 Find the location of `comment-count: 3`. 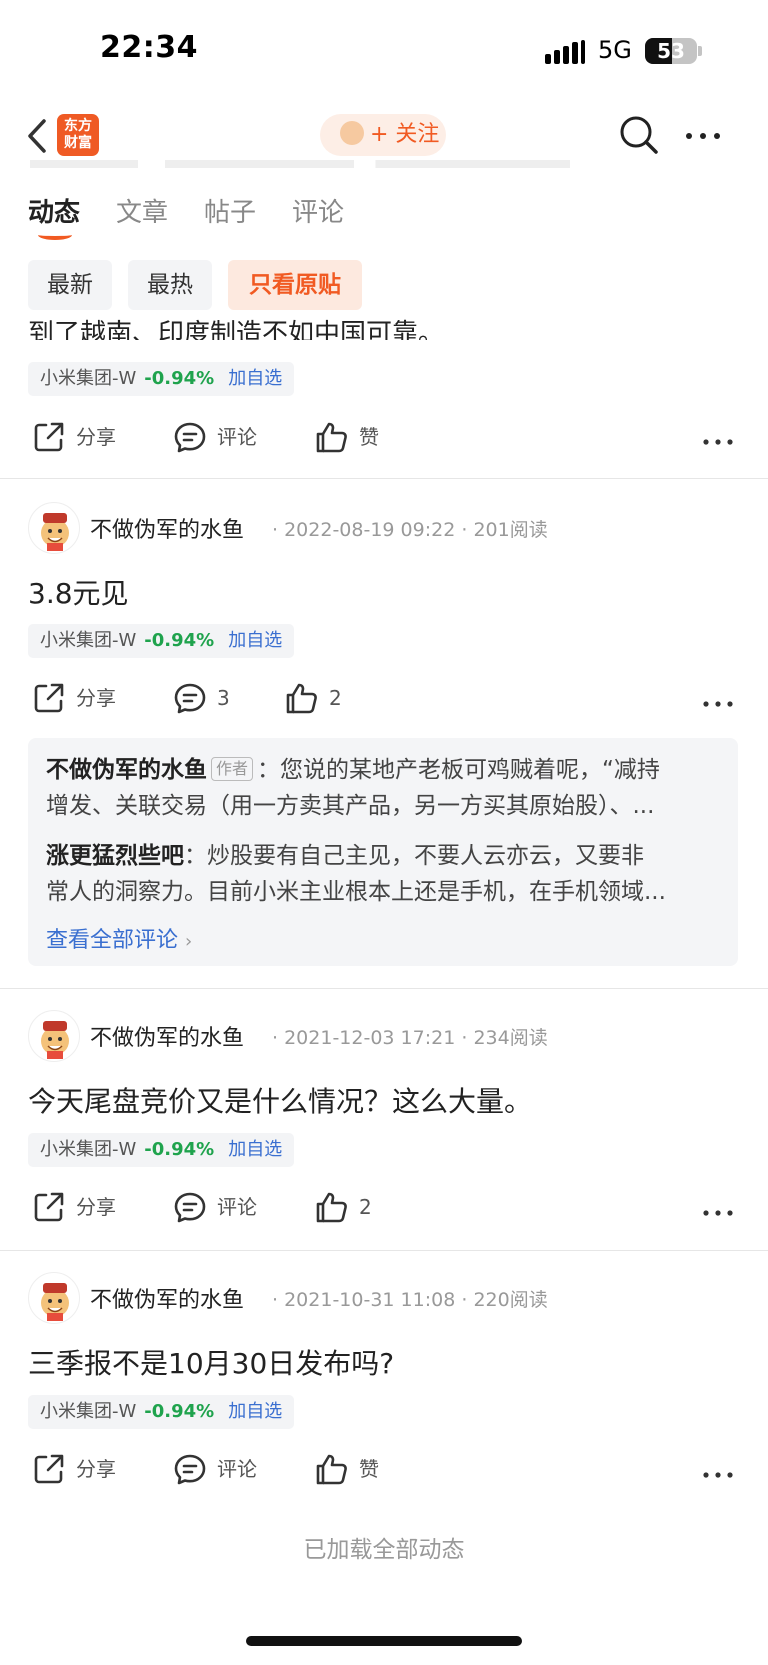

comment-count: 3 is located at coordinates (223, 698).